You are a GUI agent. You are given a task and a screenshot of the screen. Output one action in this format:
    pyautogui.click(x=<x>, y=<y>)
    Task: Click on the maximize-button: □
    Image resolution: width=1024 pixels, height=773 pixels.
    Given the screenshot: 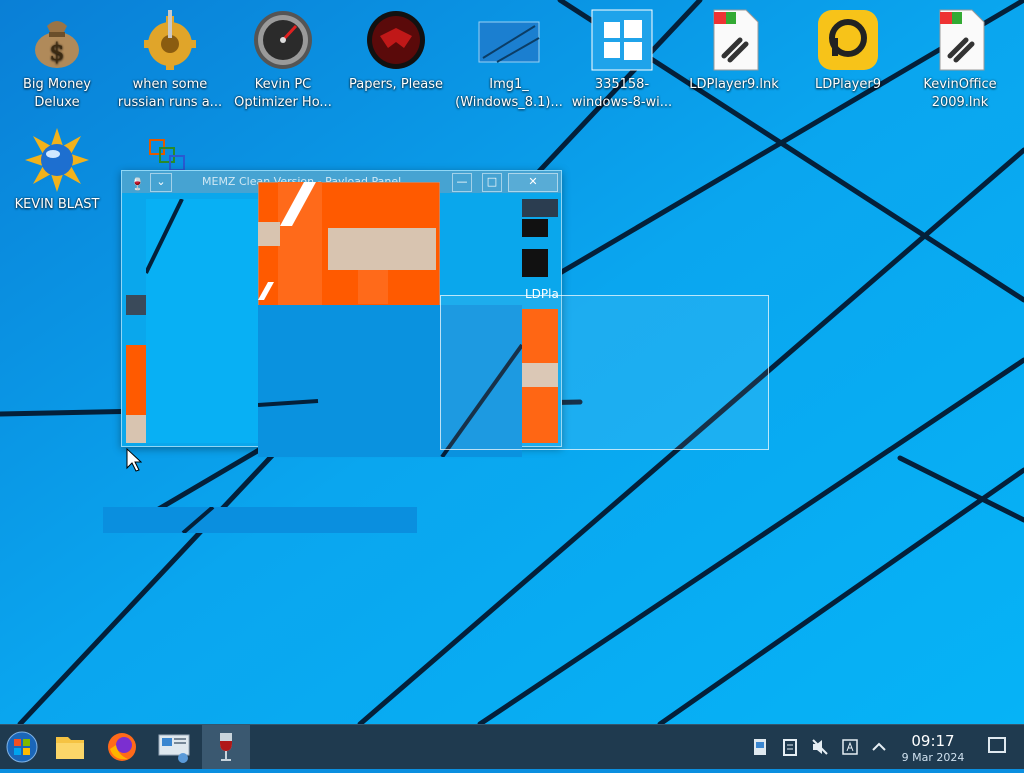 What is the action you would take?
    pyautogui.click(x=492, y=182)
    